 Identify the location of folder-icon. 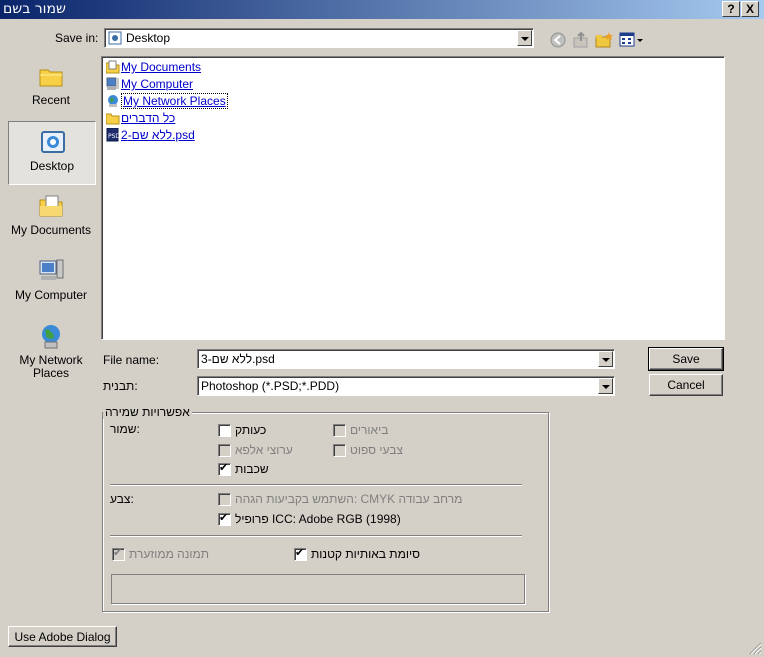
(113, 119).